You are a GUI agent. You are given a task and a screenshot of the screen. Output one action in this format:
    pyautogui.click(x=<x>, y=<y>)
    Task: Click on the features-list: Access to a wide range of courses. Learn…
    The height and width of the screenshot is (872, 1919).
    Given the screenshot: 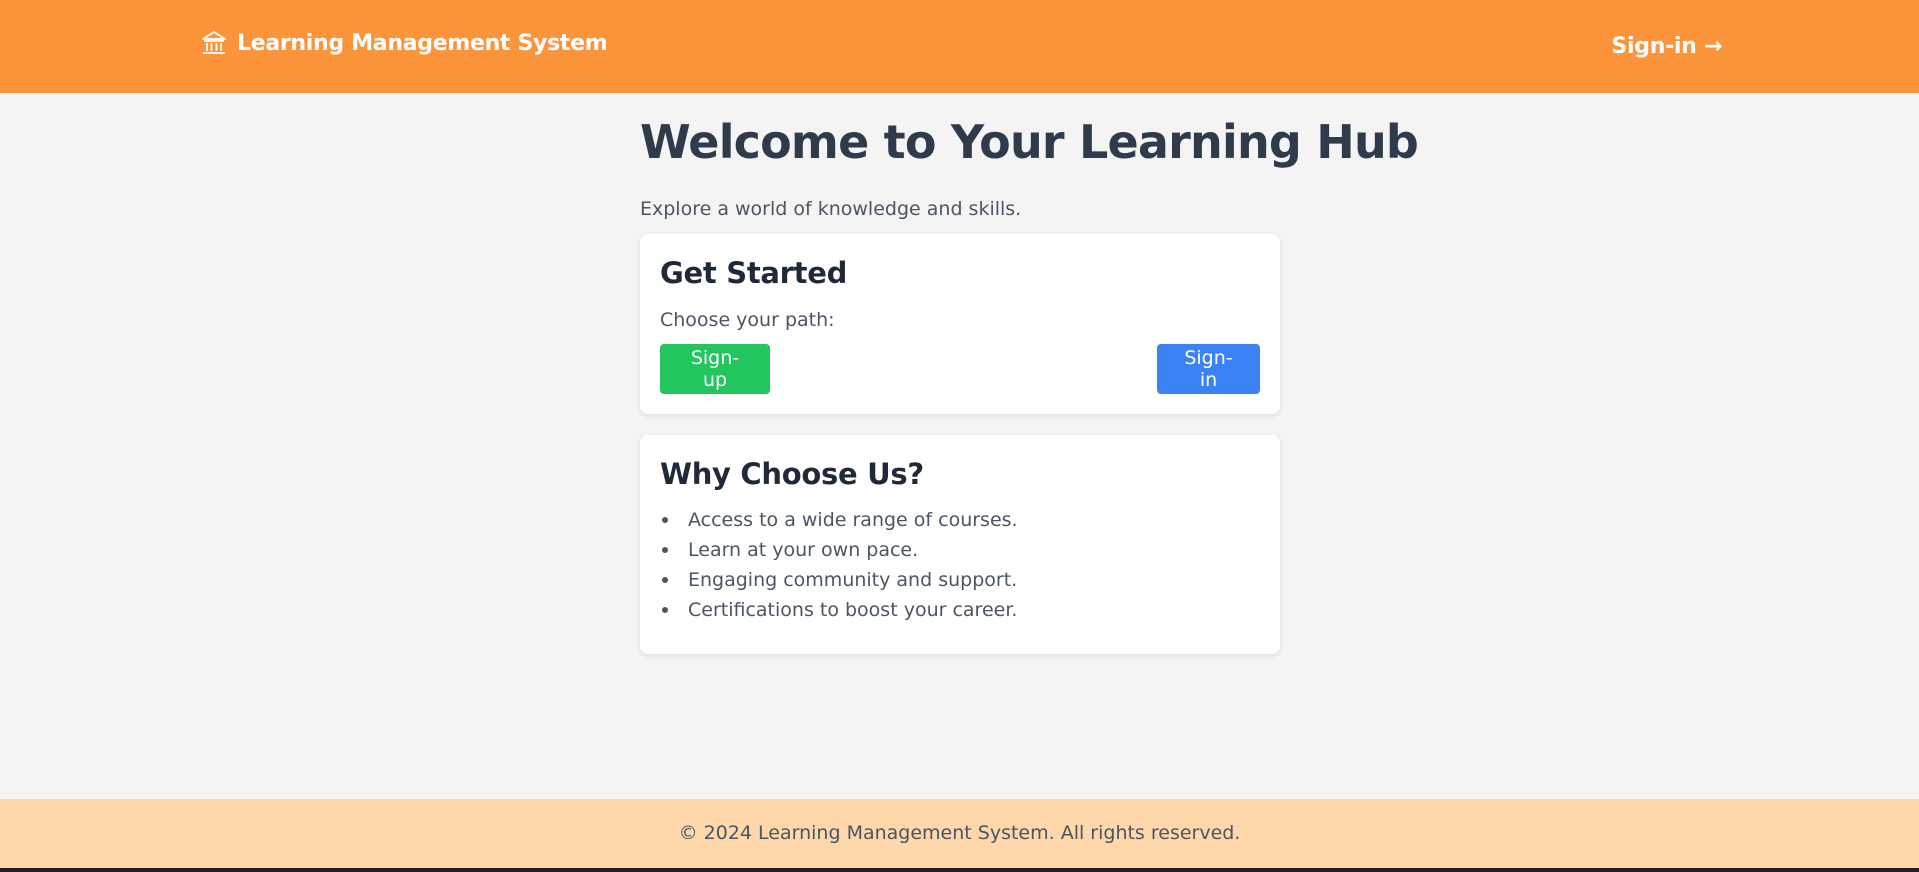 What is the action you would take?
    pyautogui.click(x=839, y=565)
    